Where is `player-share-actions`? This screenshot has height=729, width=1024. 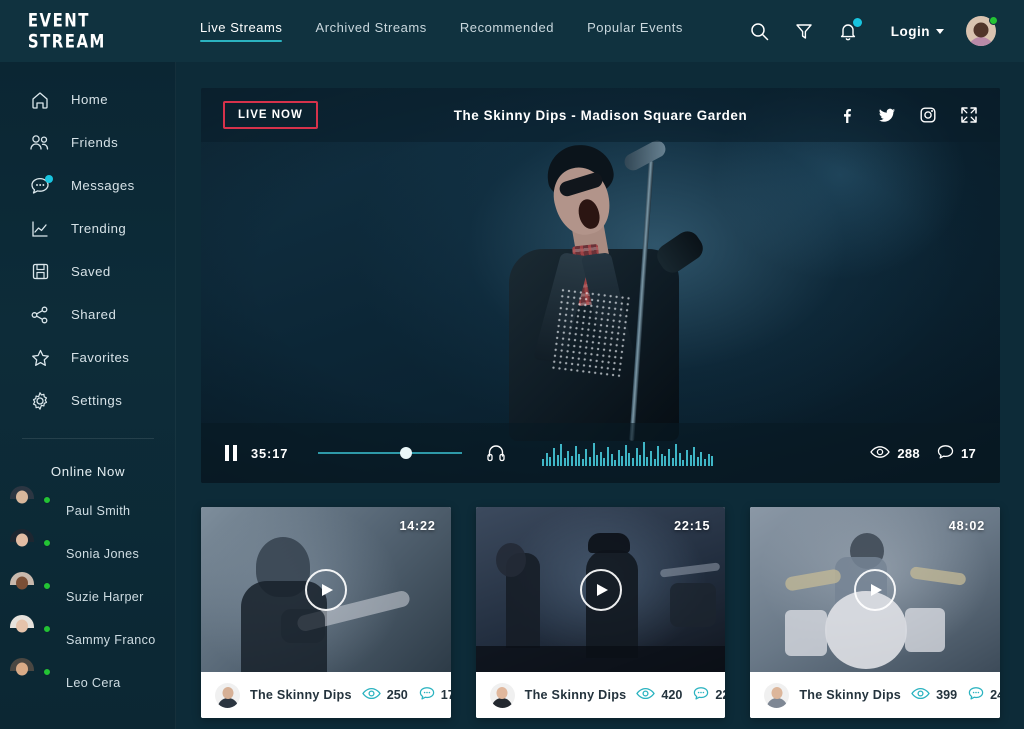
player-share-actions is located at coordinates (907, 115).